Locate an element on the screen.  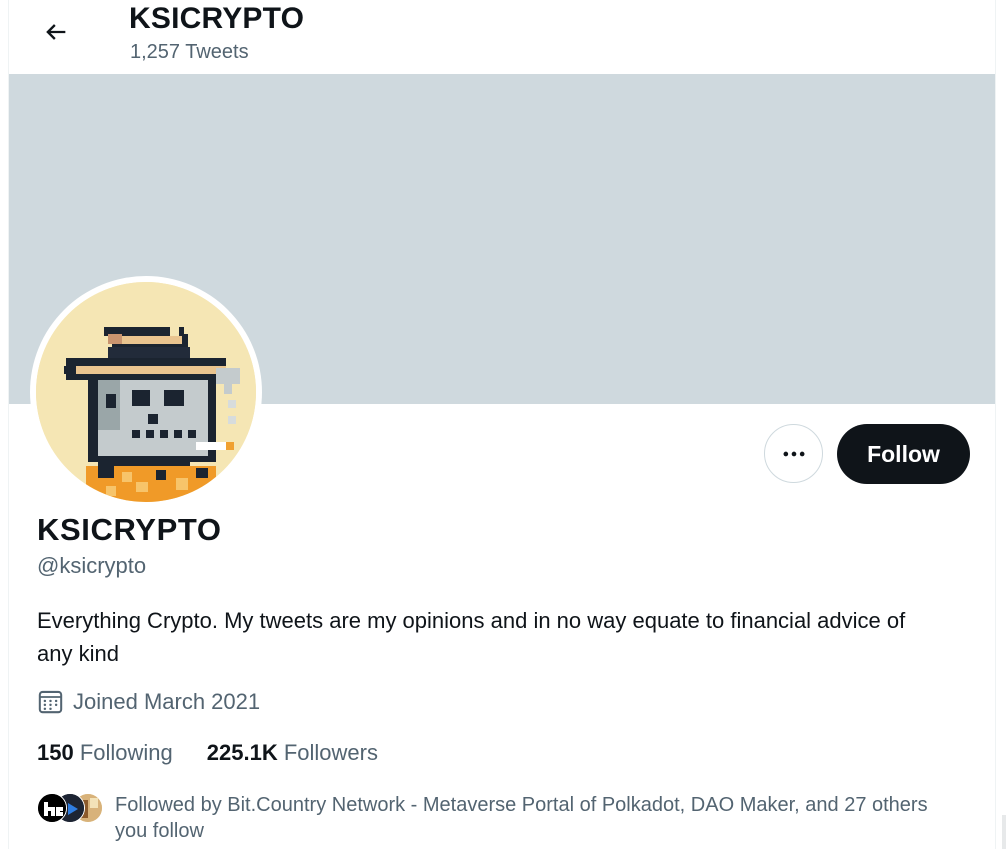
follow-button: Follow is located at coordinates (903, 454).